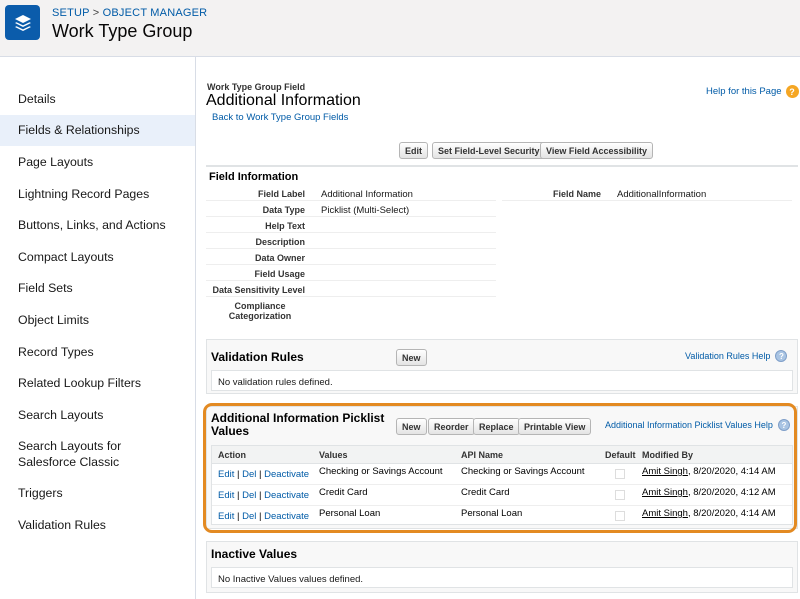  What do you see at coordinates (281, 194) in the screenshot?
I see `fi-label: Field Label` at bounding box center [281, 194].